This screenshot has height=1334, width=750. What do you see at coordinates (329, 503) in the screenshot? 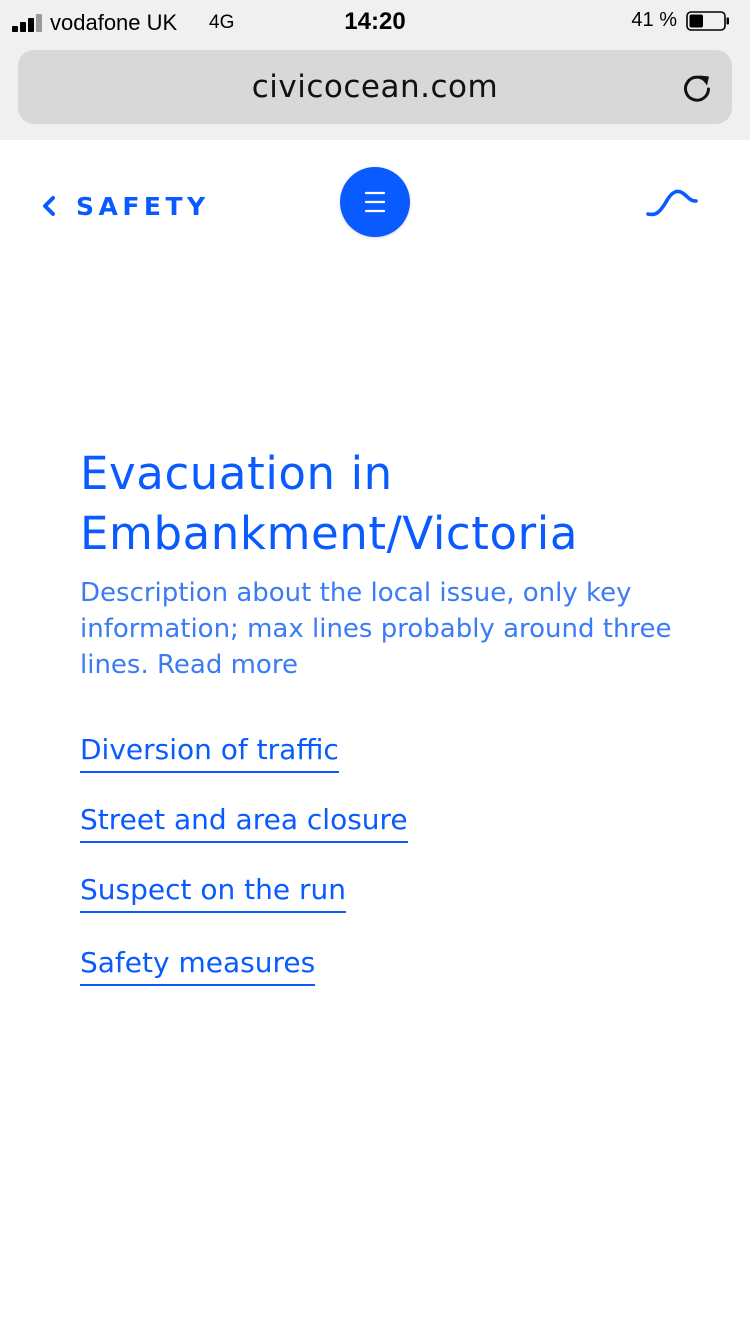
I see `page-title: Evacuation in Embankment/Victoria` at bounding box center [329, 503].